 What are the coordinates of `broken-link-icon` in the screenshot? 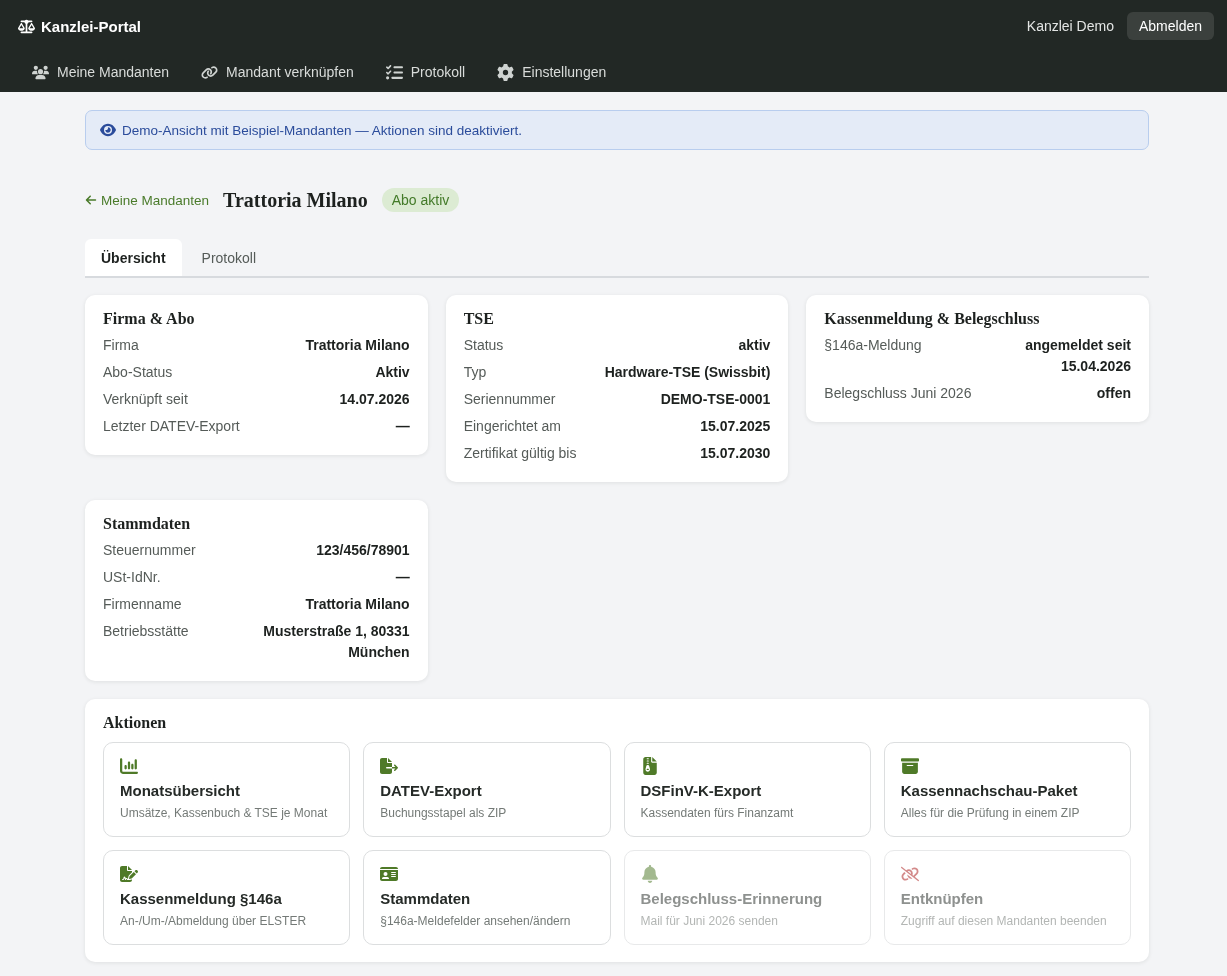 It's located at (909, 874).